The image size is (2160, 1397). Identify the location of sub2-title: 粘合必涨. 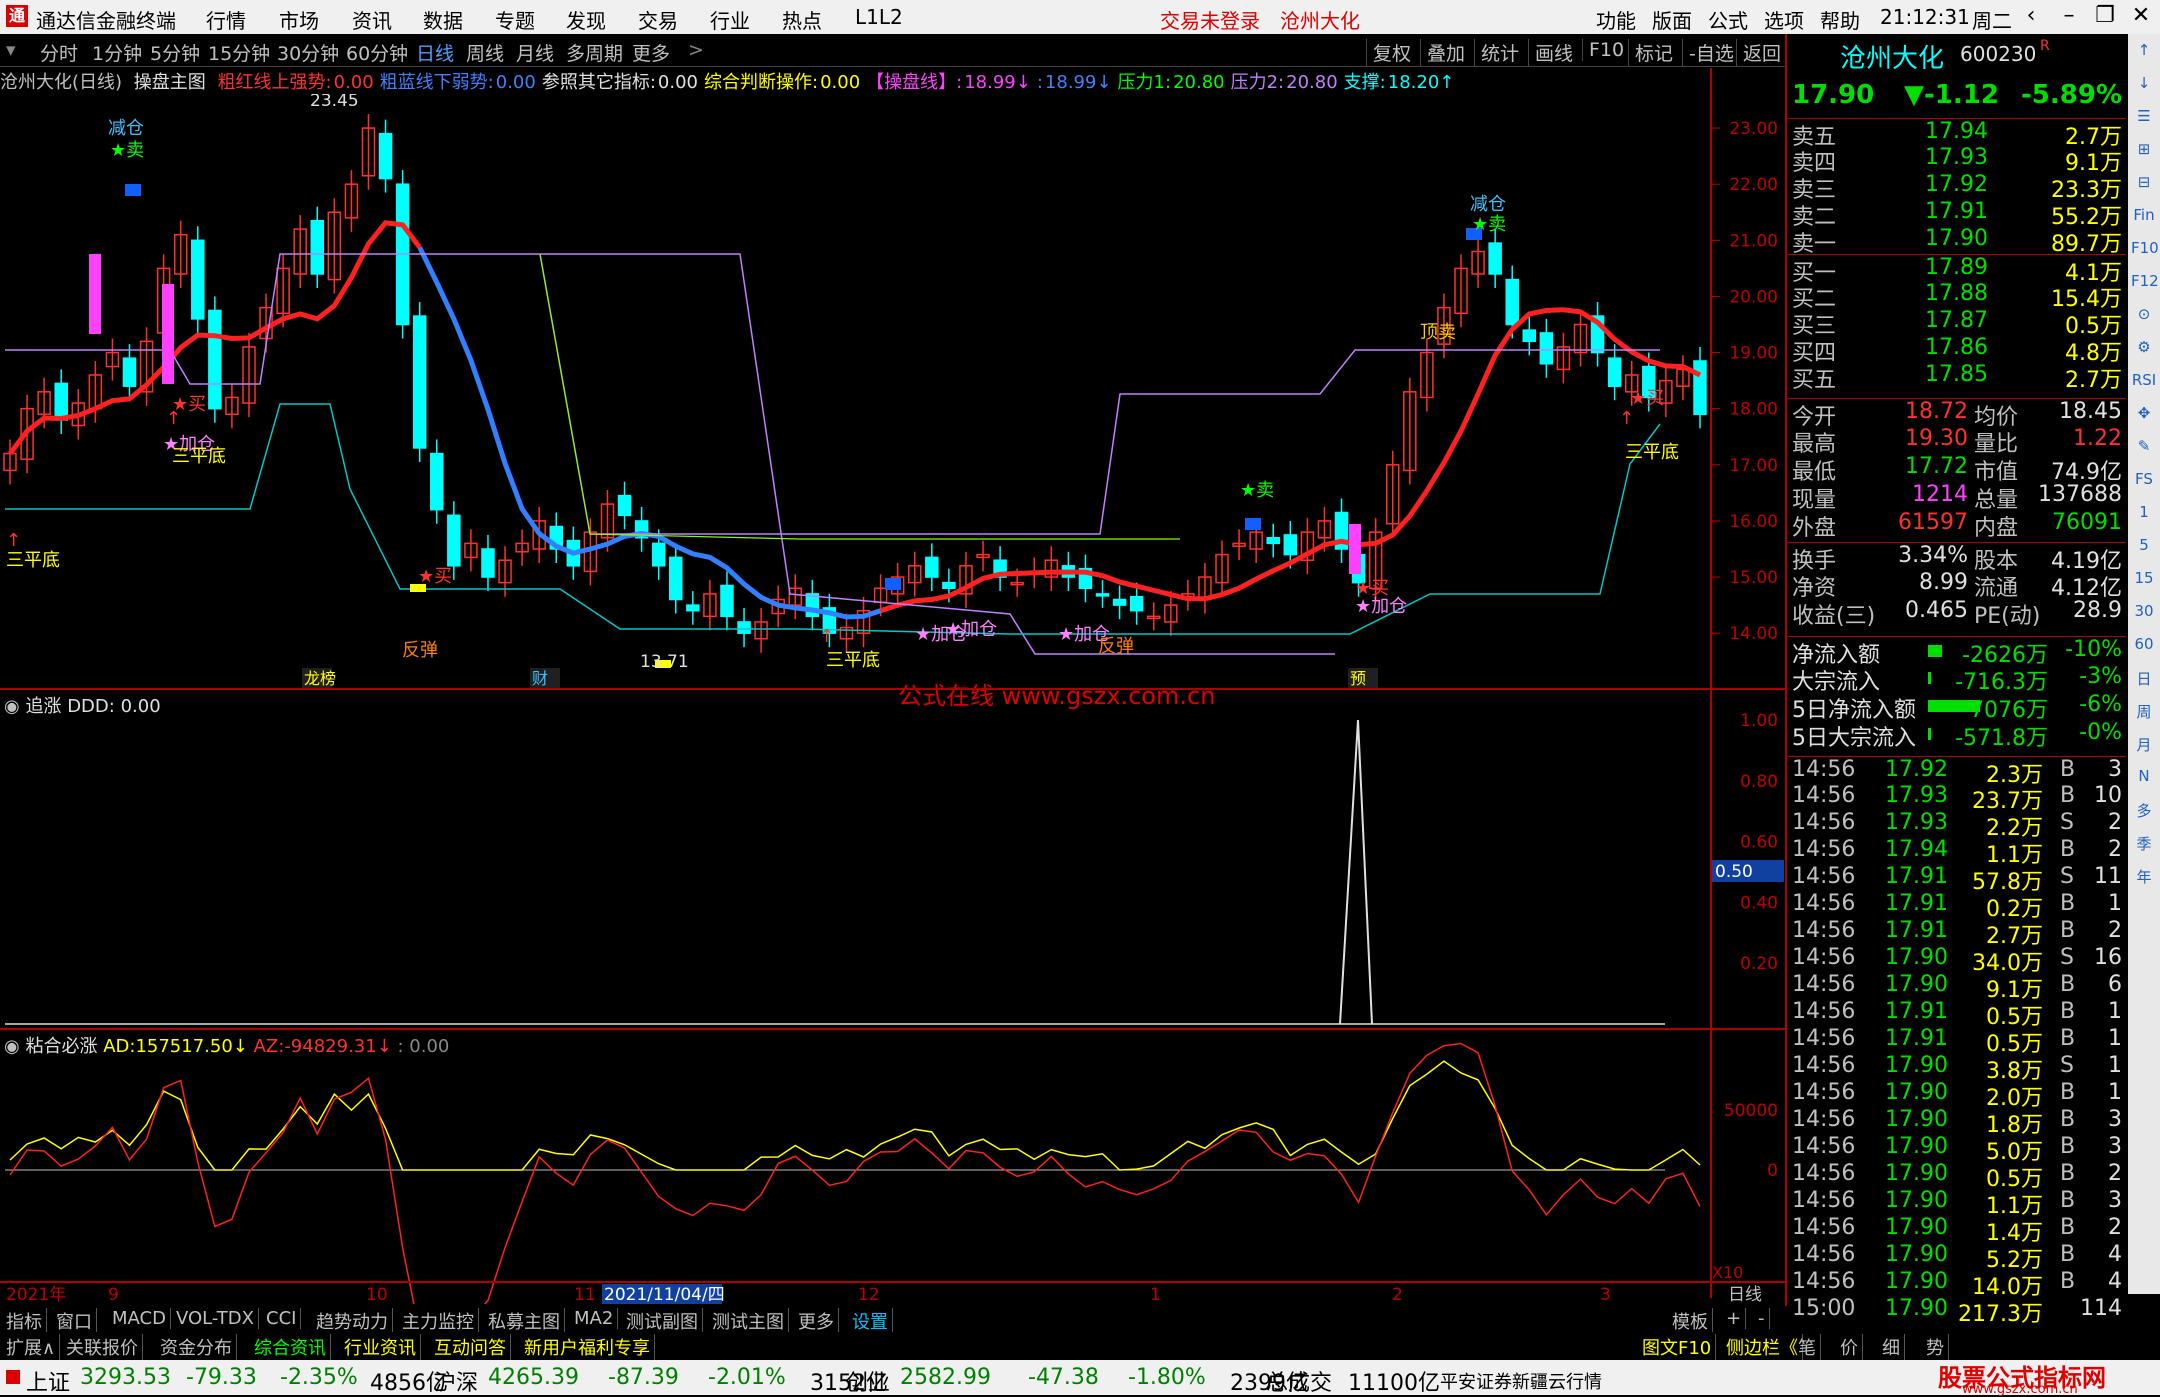
(61, 1046).